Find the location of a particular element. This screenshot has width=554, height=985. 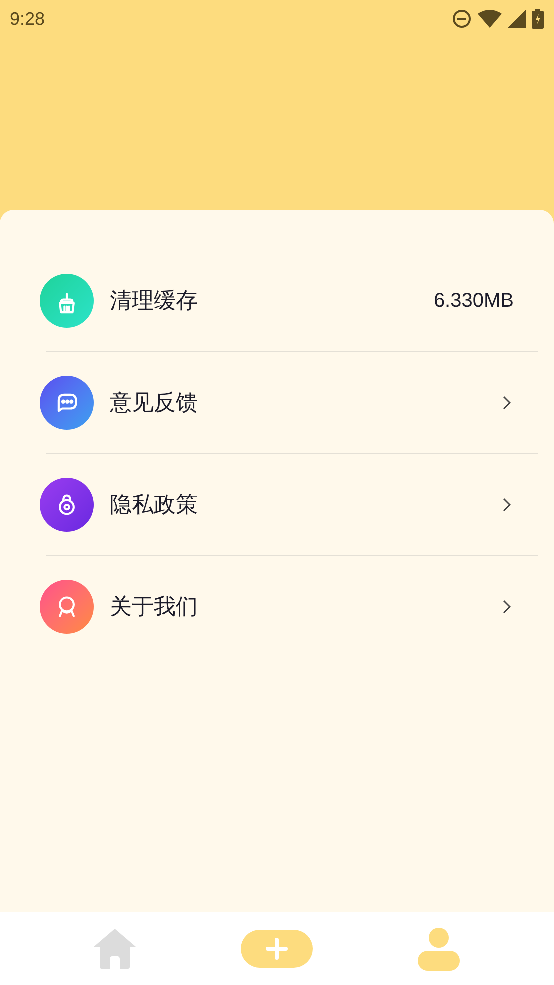

status-time: 9:28 is located at coordinates (28, 19).